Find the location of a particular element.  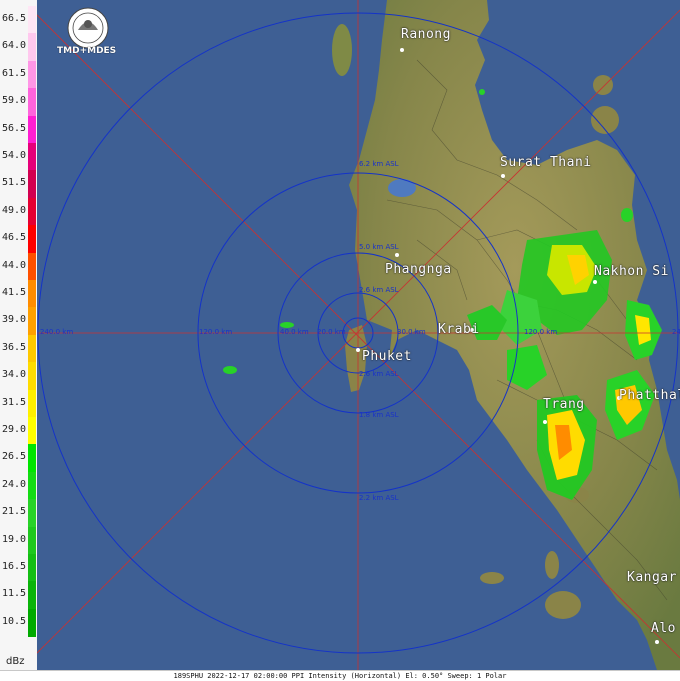

legend-value-label: 59.0 is located at coordinates (14, 101).